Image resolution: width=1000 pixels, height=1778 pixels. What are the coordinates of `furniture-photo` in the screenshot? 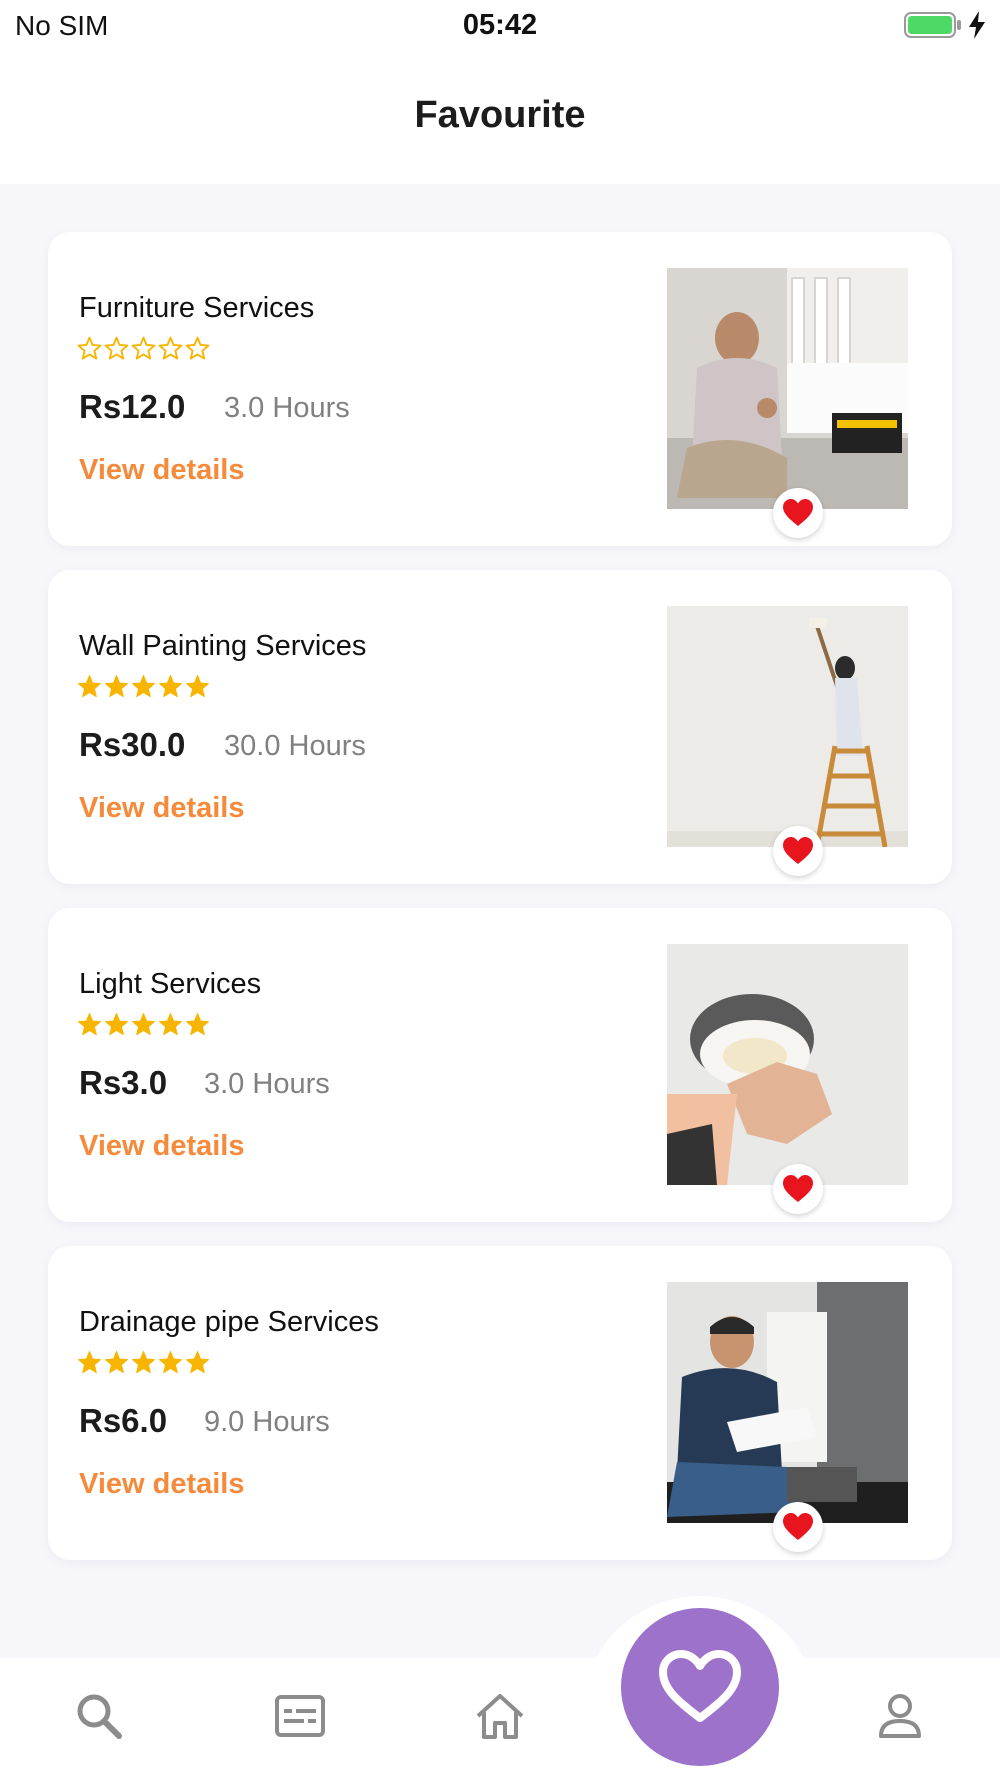 It's located at (787, 388).